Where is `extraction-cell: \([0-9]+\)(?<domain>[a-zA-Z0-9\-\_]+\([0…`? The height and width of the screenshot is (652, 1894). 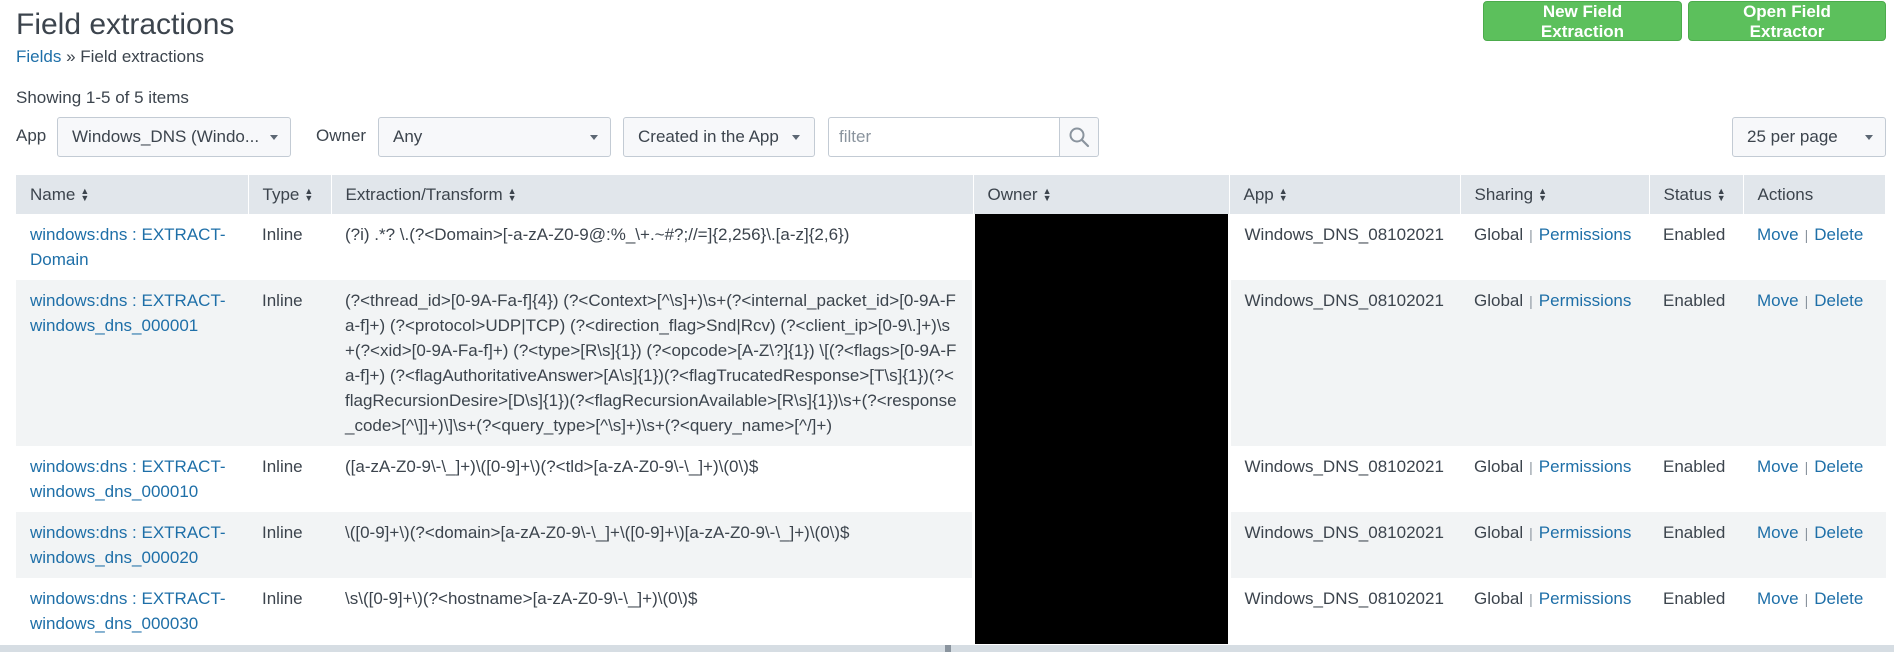 extraction-cell: \([0-9]+\)(?<domain>[a-zA-Z0-9\-\_]+\([0… is located at coordinates (597, 532).